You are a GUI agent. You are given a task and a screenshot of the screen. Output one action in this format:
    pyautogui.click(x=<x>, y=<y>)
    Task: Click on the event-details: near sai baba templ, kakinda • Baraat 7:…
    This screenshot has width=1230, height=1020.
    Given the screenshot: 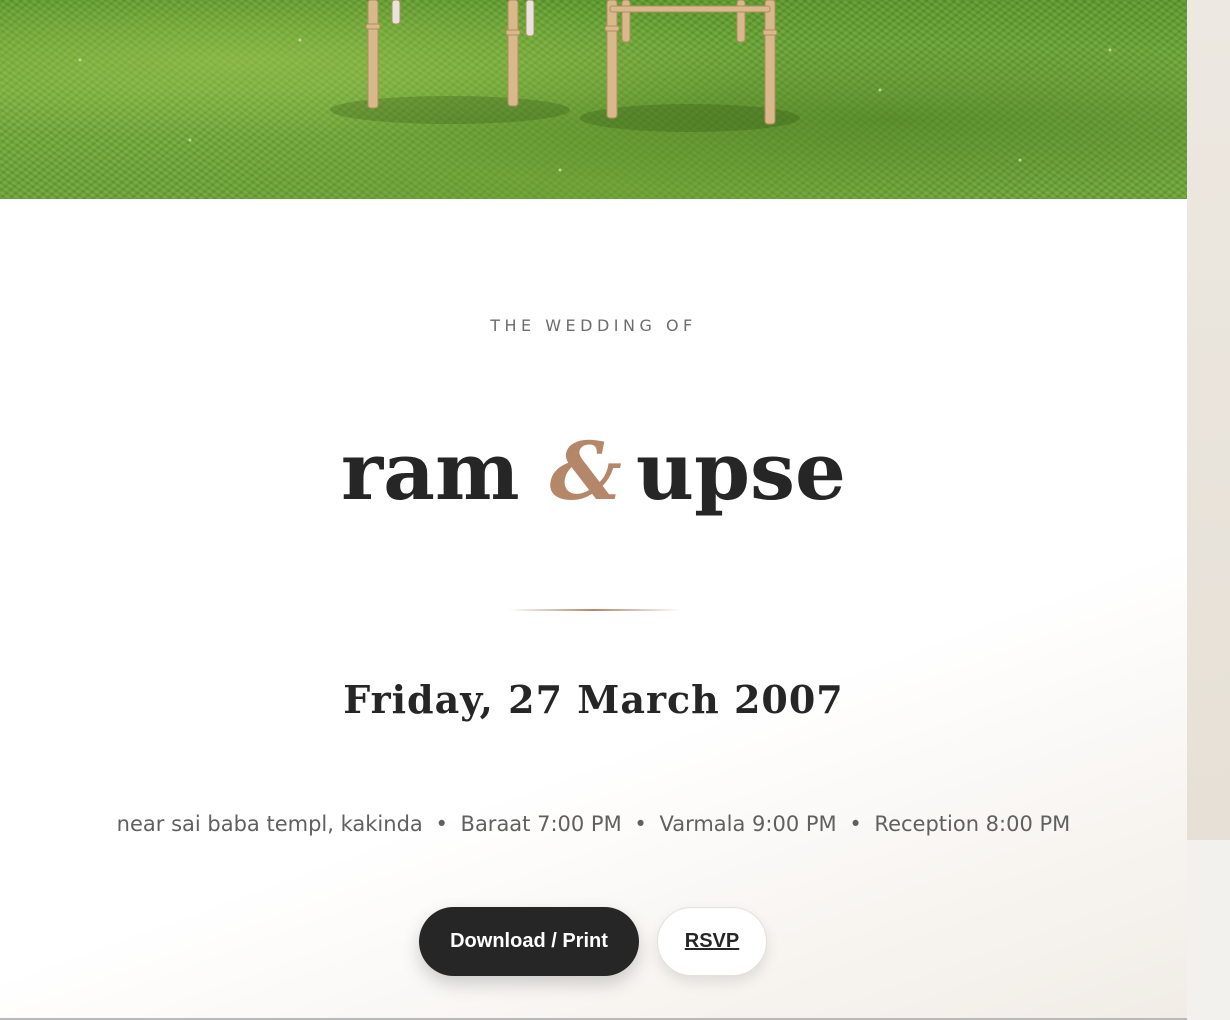 What is the action you would take?
    pyautogui.click(x=593, y=824)
    